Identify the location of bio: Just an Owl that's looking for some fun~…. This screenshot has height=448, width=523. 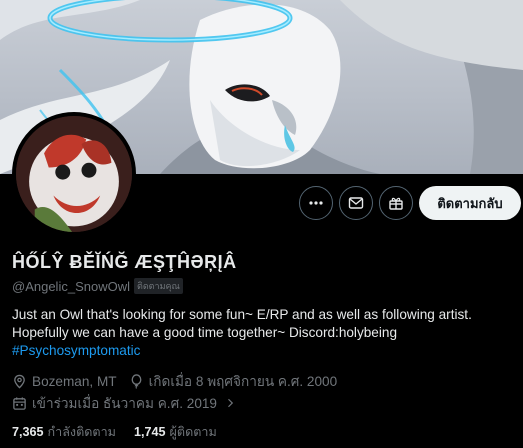
(264, 333).